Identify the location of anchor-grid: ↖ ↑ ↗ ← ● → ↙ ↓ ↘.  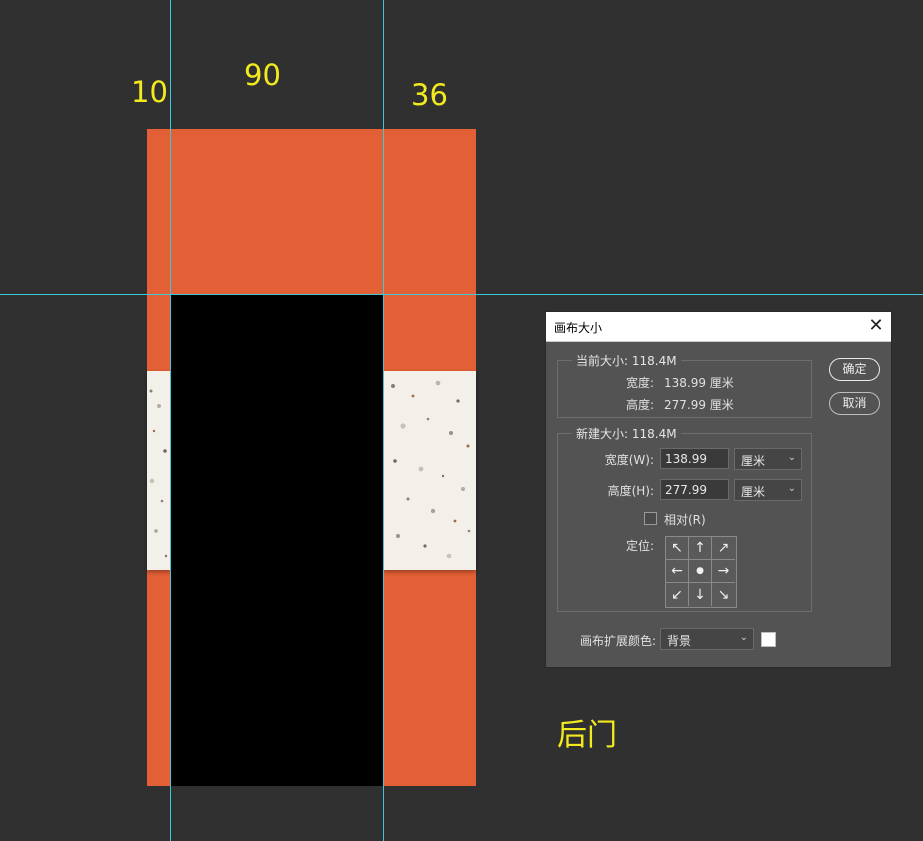
(701, 572).